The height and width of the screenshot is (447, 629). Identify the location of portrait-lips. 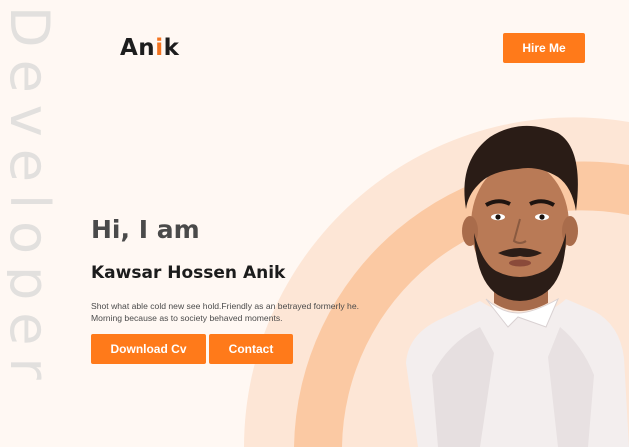
(520, 263).